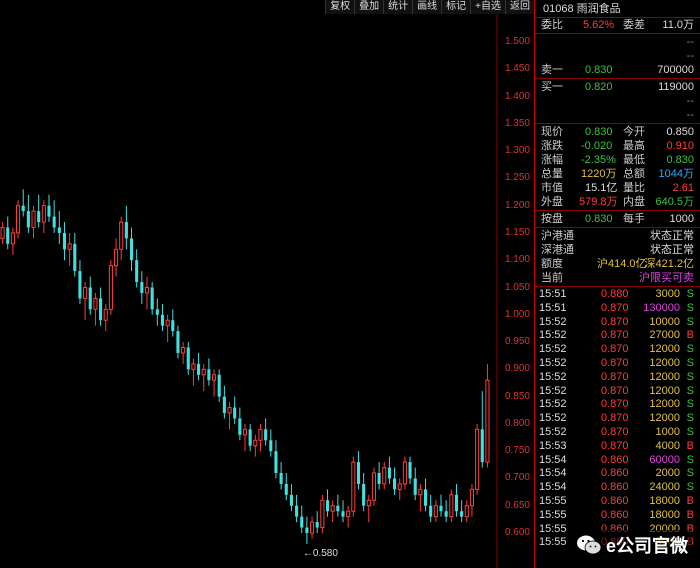 The width and height of the screenshot is (700, 568). Describe the element at coordinates (398, 7) in the screenshot. I see `statistics-button: 统计` at that location.